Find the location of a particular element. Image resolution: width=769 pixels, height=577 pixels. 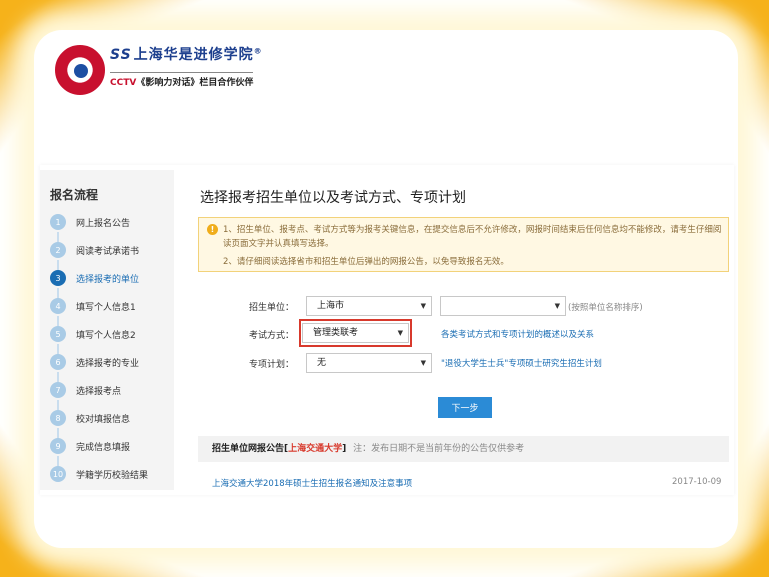

sidebar-step-3: 3 选择报考的单位 is located at coordinates (112, 278).